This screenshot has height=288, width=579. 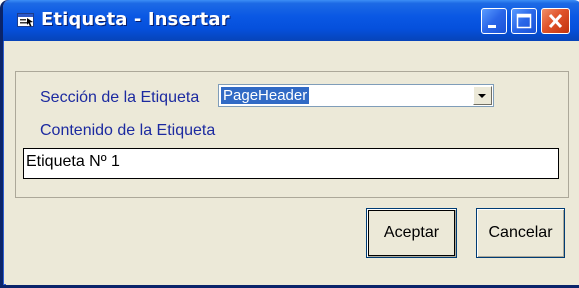 What do you see at coordinates (356, 95) in the screenshot?
I see `section-combobox: PageHeader` at bounding box center [356, 95].